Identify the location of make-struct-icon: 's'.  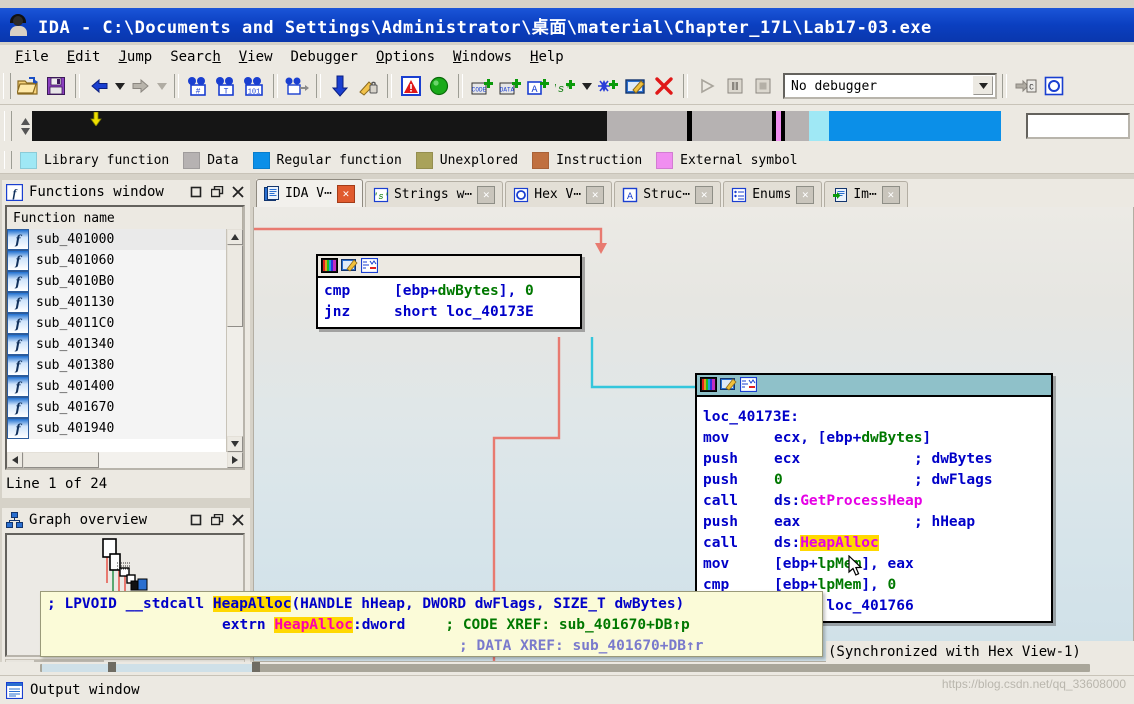
(566, 86).